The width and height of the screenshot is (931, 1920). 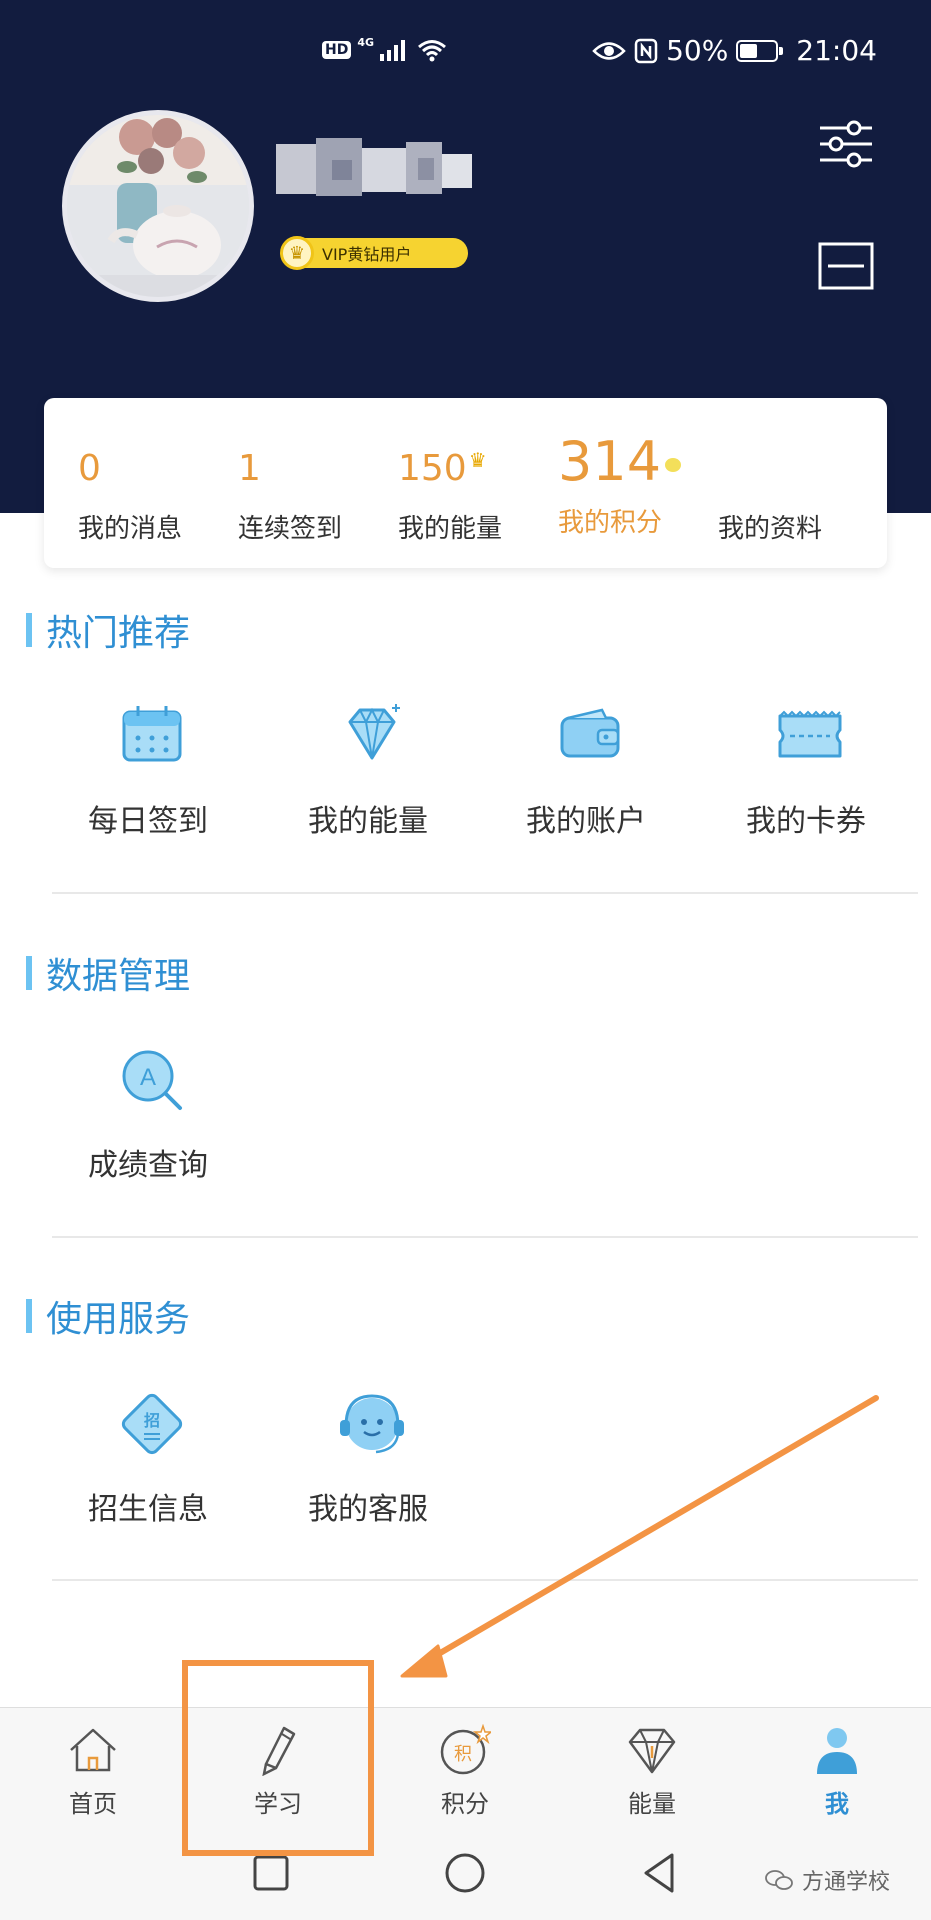 I want to click on section-hot-recommend: 热门推荐, so click(x=108, y=632).